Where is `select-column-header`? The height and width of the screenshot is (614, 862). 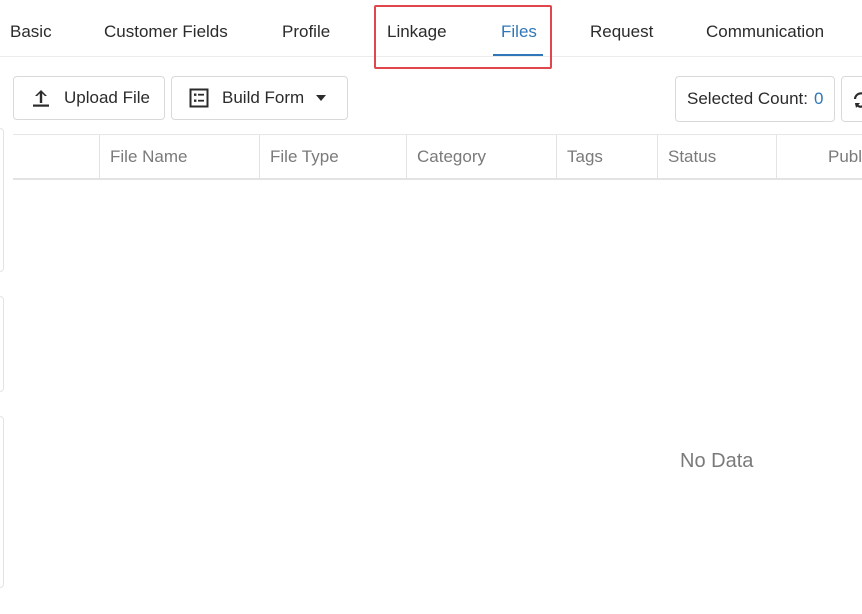
select-column-header is located at coordinates (56, 156).